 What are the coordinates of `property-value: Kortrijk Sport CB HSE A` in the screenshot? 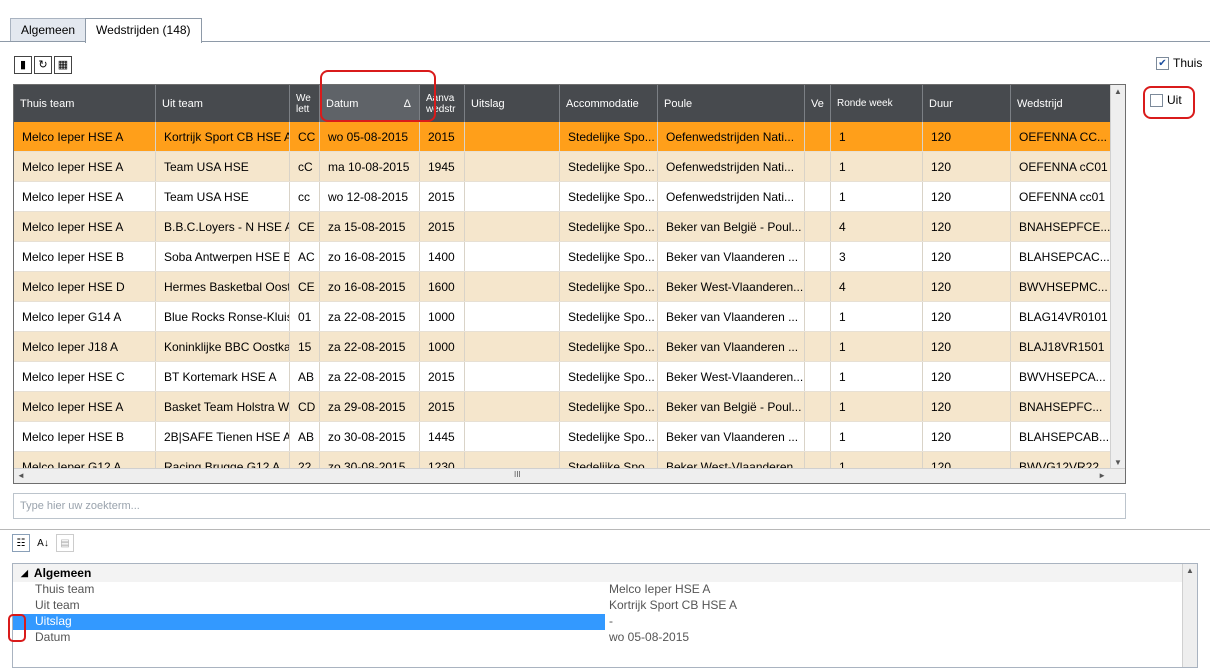 It's located at (671, 606).